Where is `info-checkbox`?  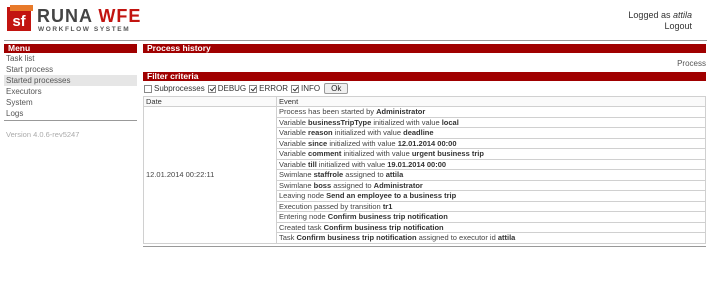
info-checkbox is located at coordinates (295, 88).